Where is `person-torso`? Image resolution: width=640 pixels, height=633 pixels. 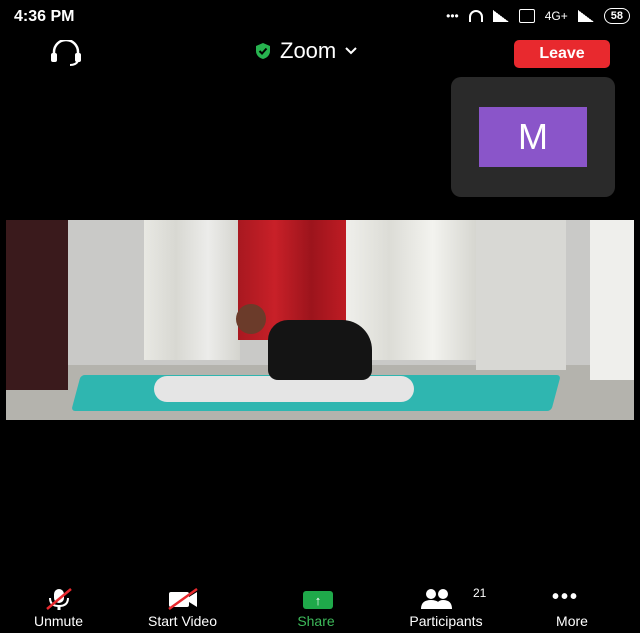
person-torso is located at coordinates (320, 350).